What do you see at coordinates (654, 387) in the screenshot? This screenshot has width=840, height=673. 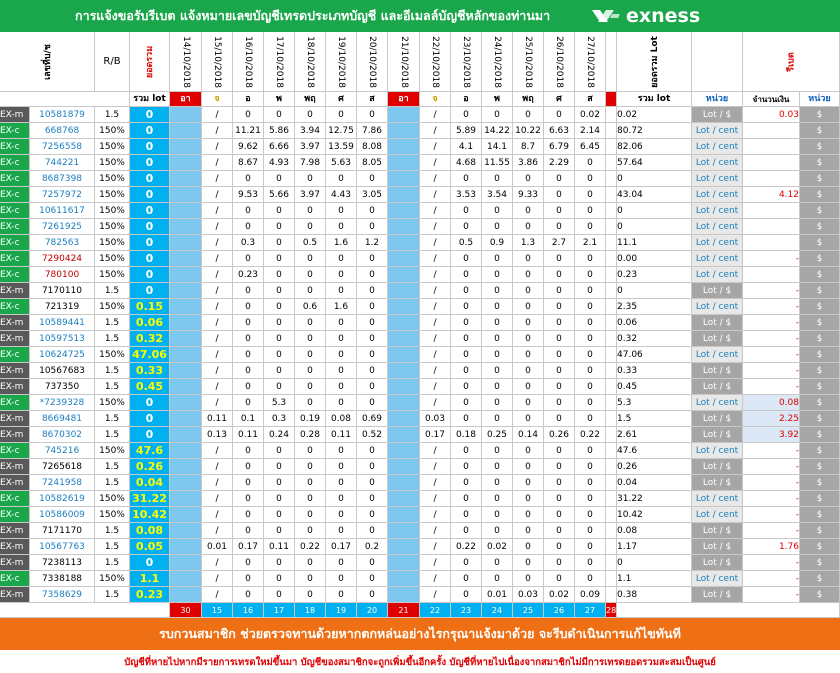 I see `total-lot: 0.45` at bounding box center [654, 387].